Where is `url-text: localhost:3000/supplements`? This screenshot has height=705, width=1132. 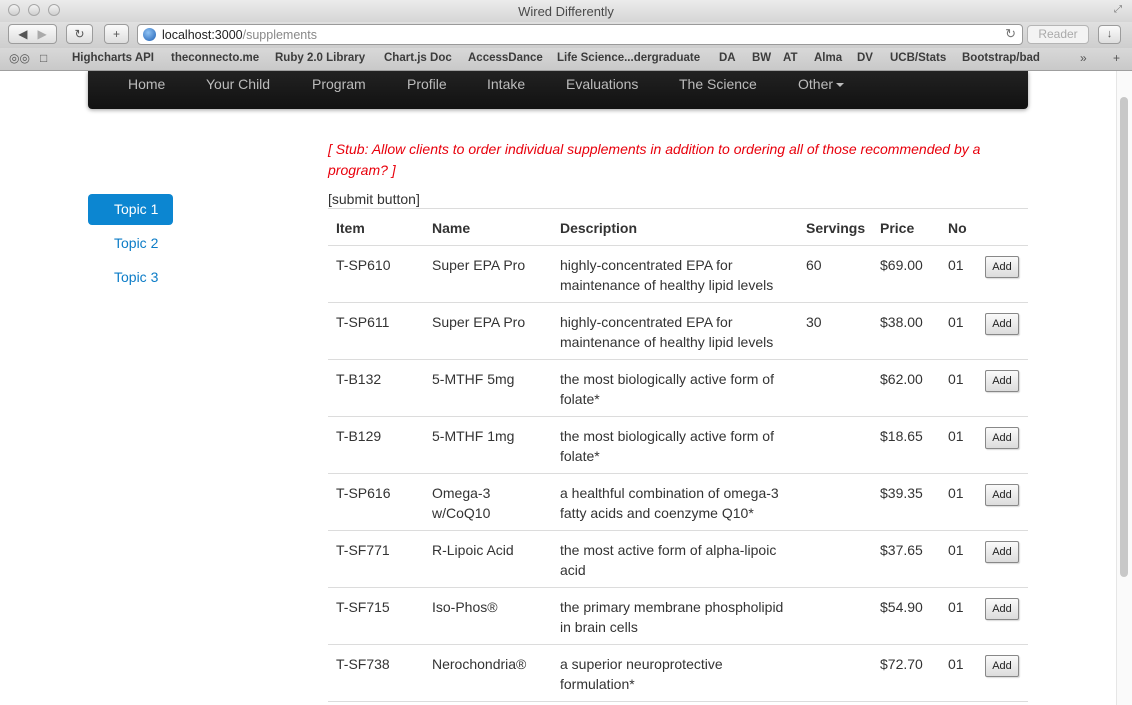
url-text: localhost:3000/supplements is located at coordinates (239, 35).